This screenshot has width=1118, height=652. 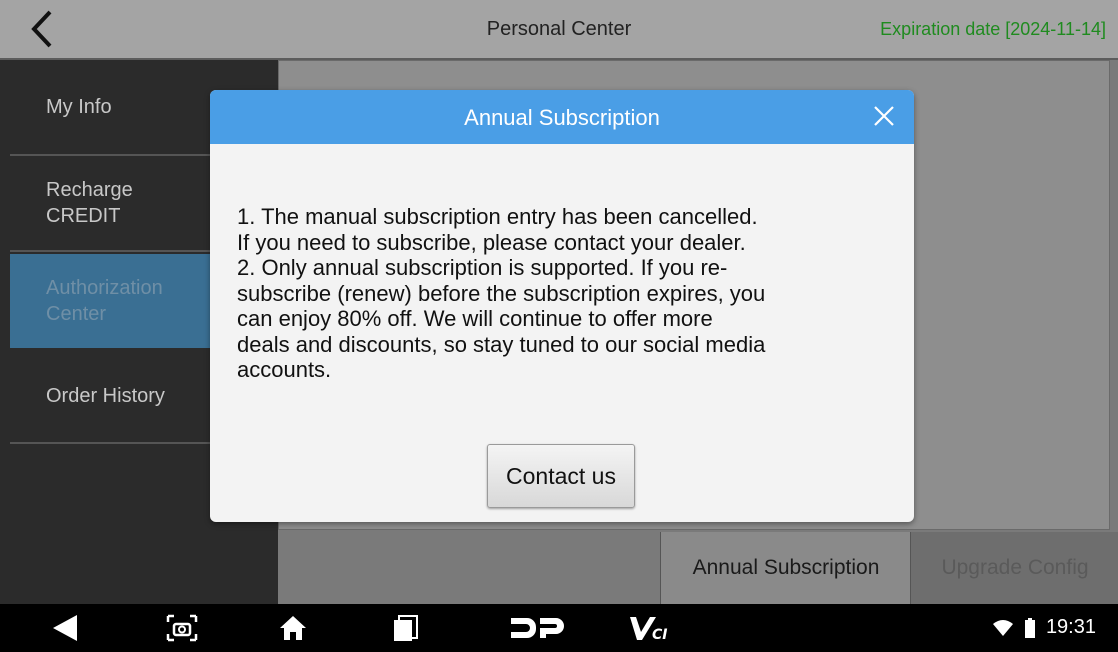 I want to click on dp-logo-icon, so click(x=538, y=628).